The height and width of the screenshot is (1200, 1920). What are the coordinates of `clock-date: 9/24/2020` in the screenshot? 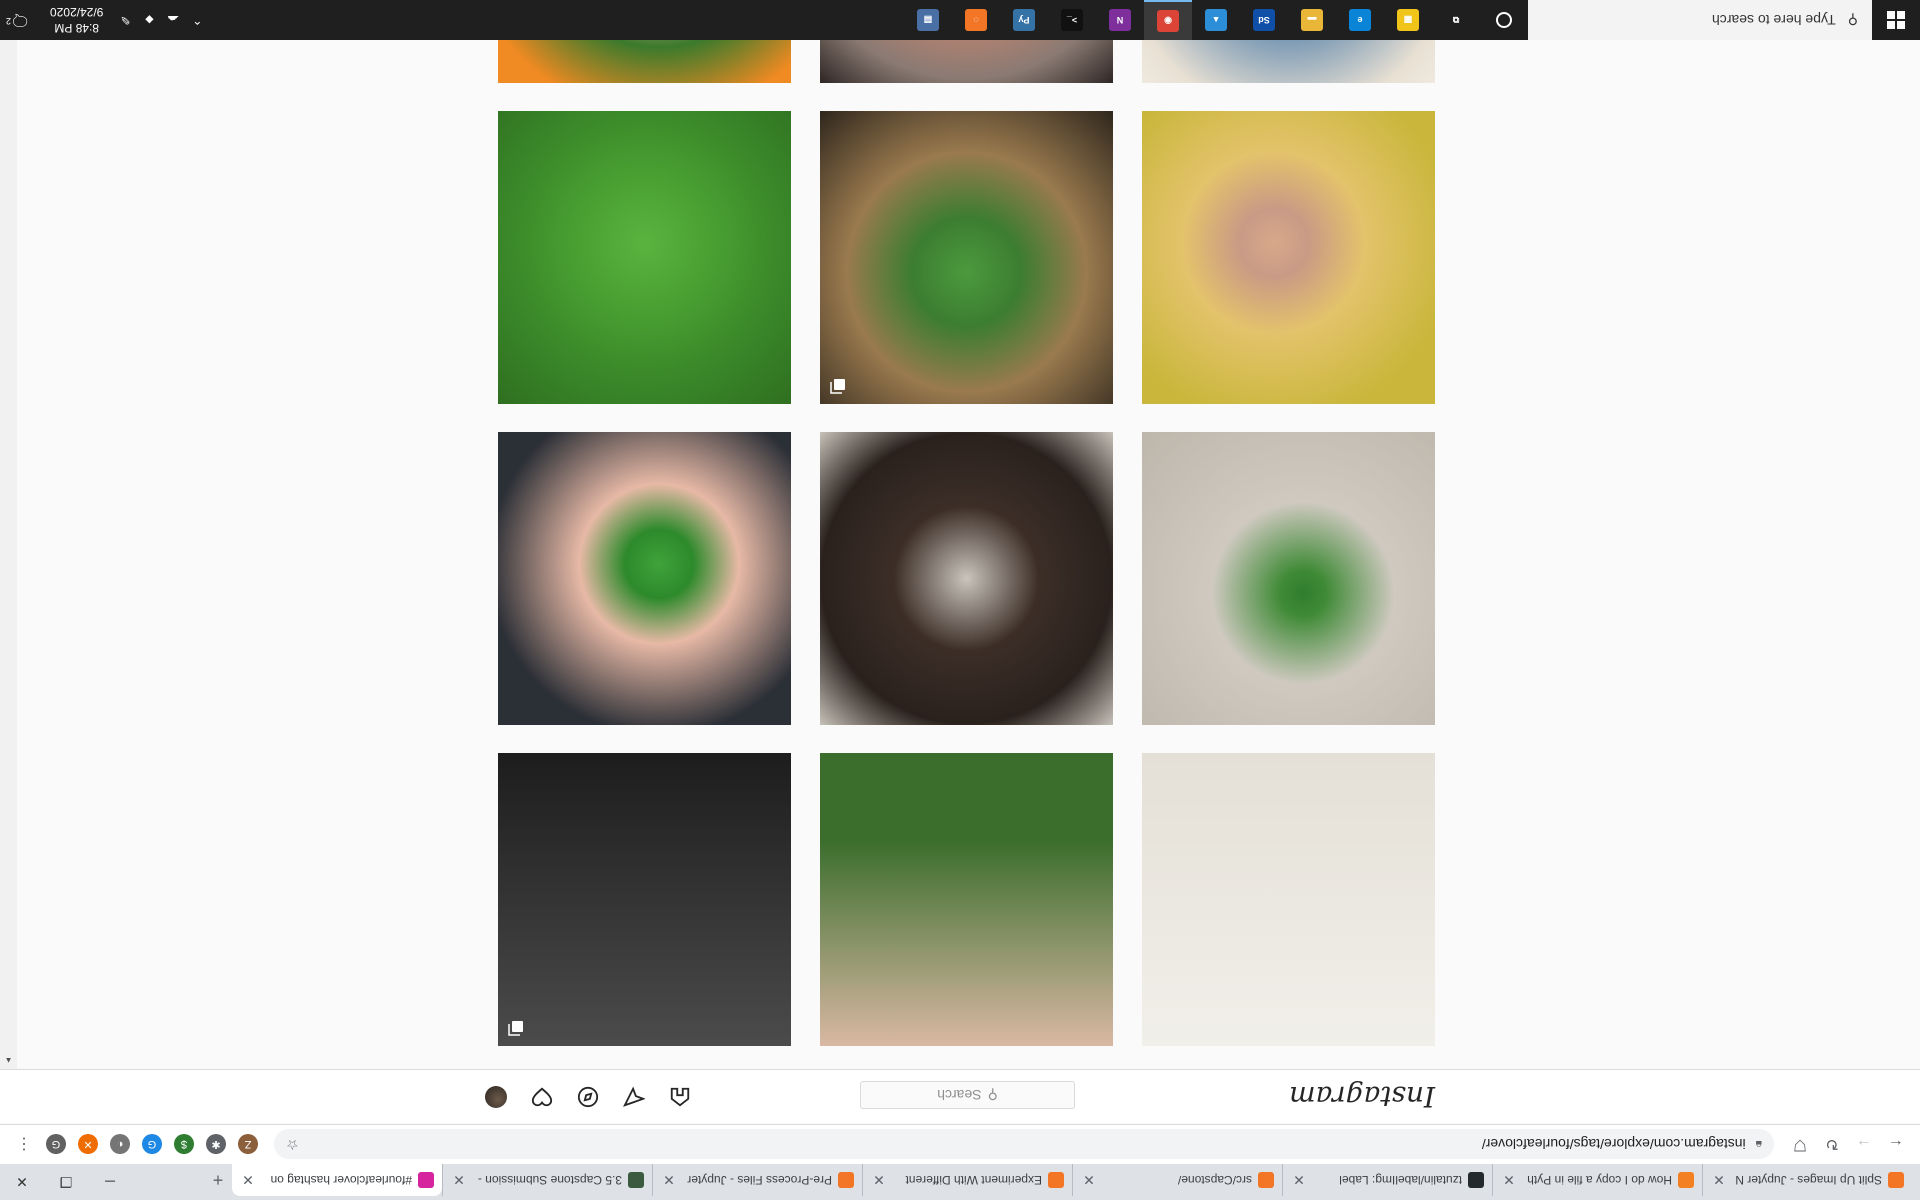 It's located at (77, 12).